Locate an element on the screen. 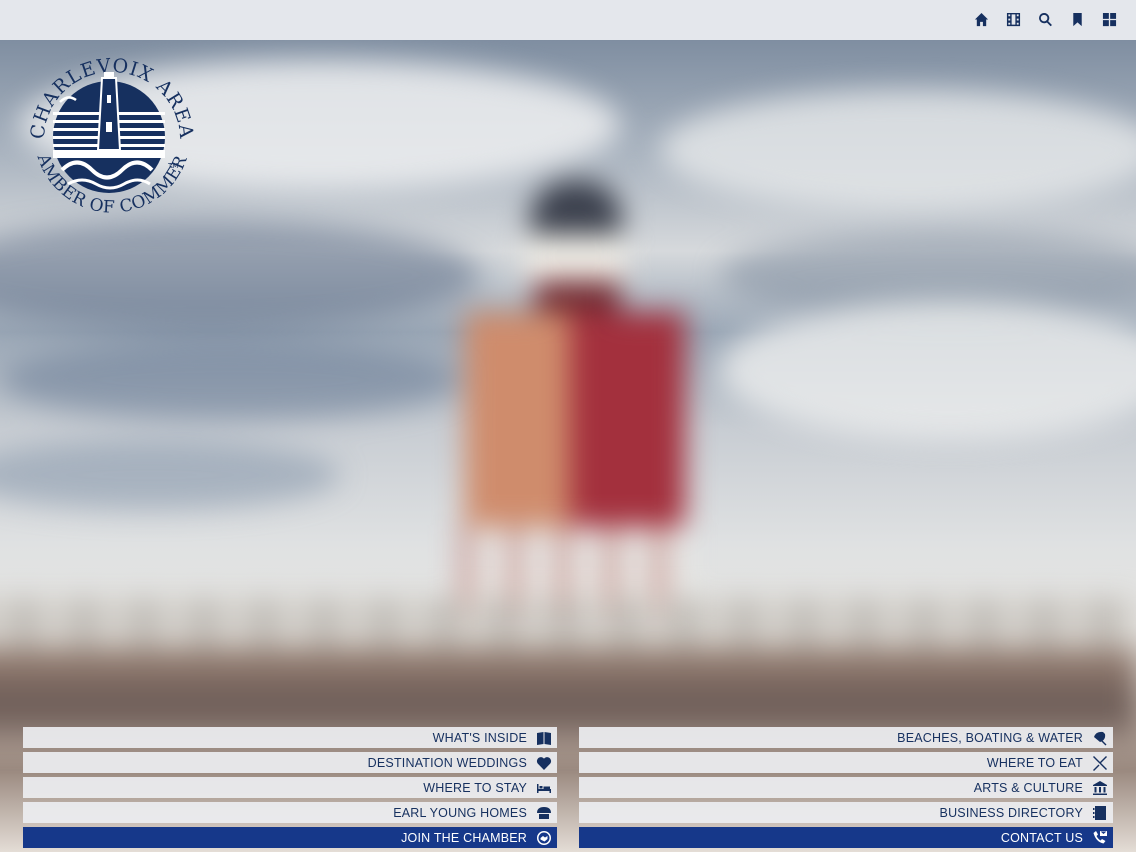 The image size is (1136, 852). menu-item-destination-weddings: DESTINATION WEDDINGS is located at coordinates (290, 762).